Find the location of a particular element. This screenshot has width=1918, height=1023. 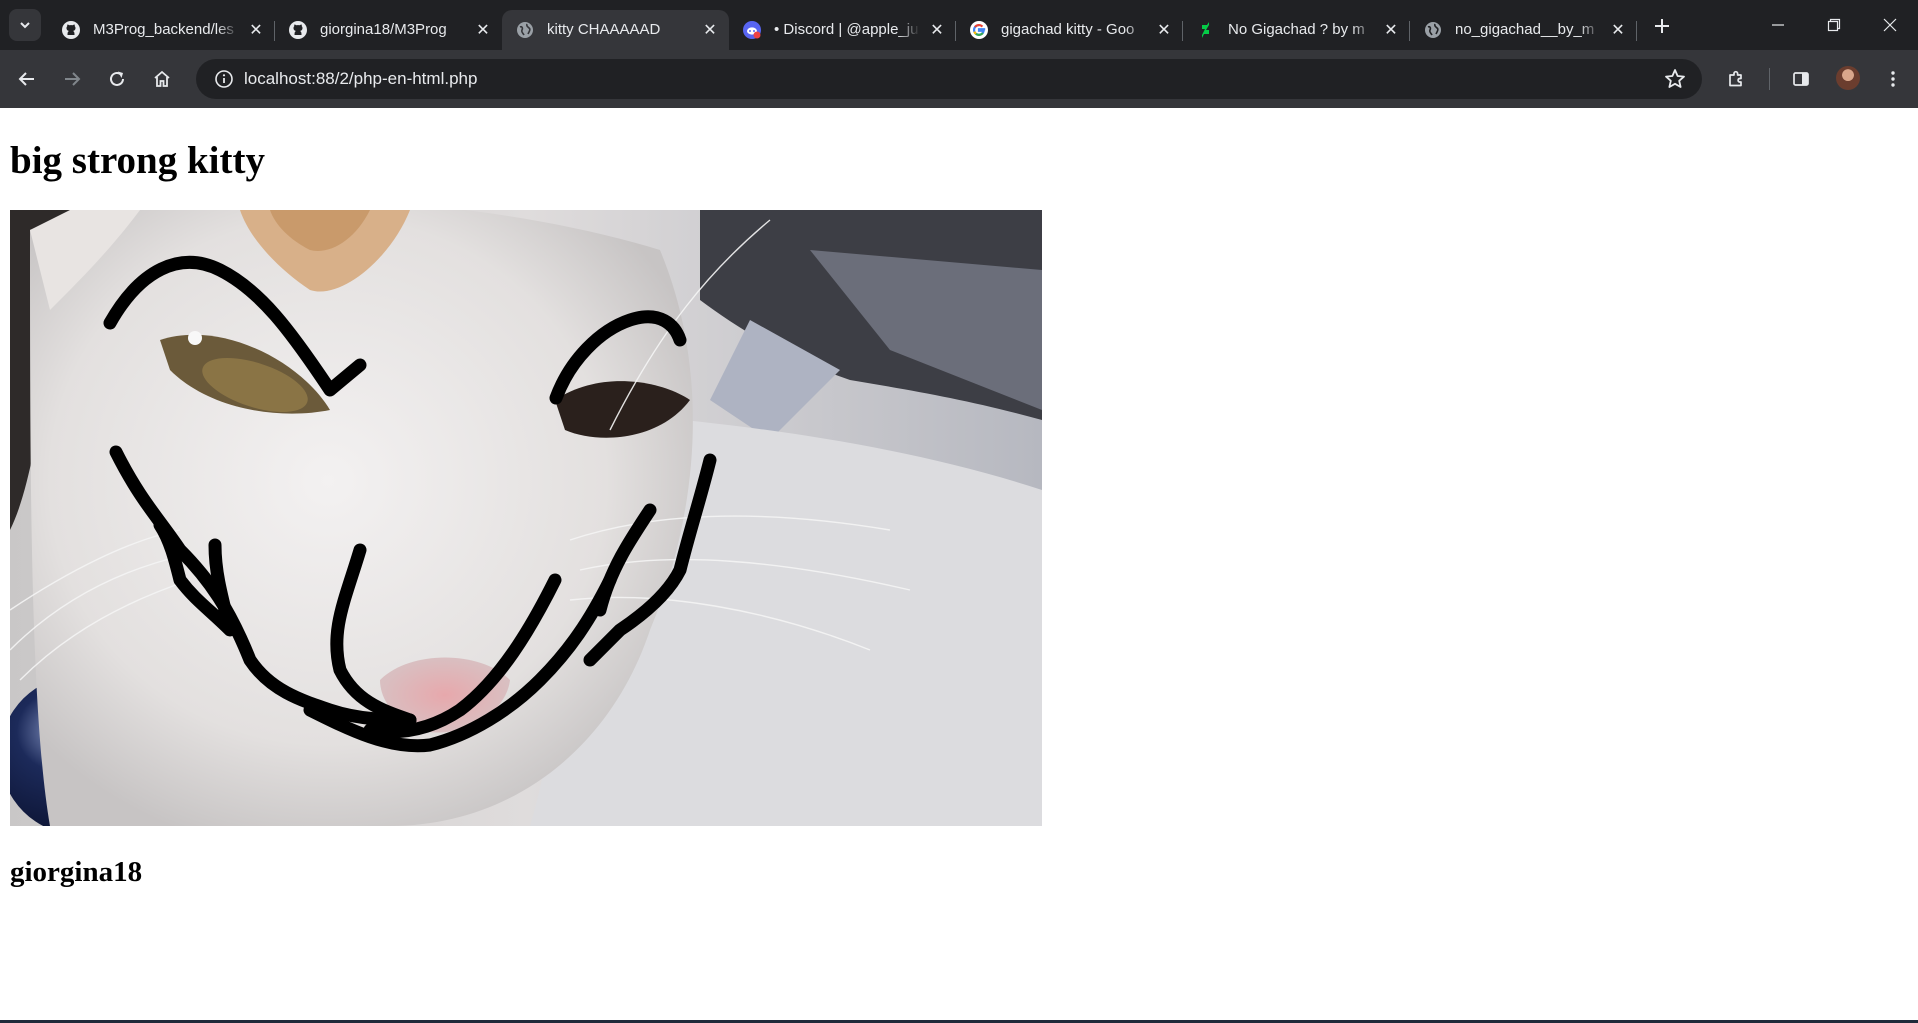

forward-button is located at coordinates (72, 79).